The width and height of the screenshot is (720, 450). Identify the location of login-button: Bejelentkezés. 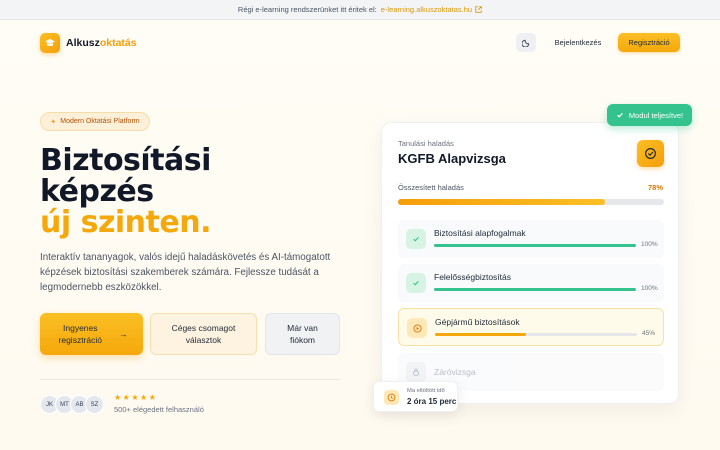
(578, 42).